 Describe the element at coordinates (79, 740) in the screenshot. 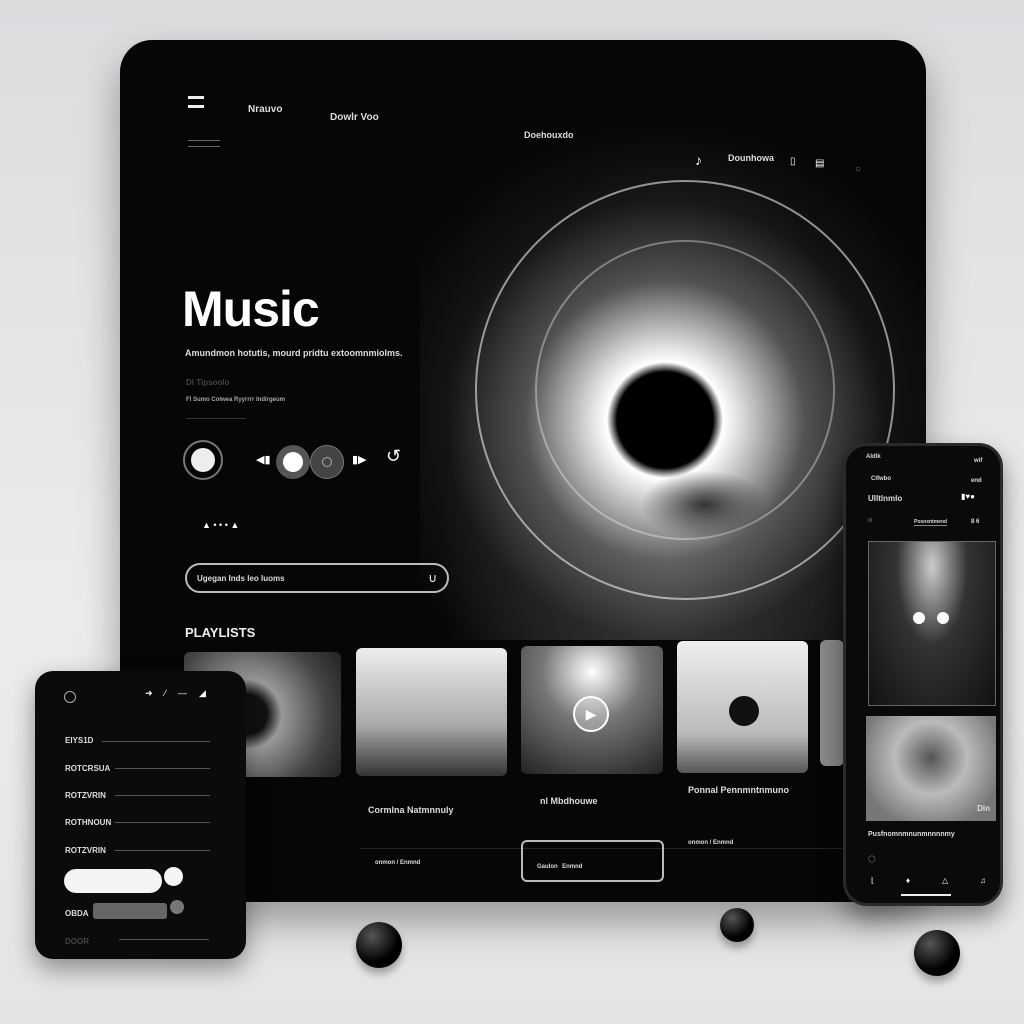

I see `panel-row-label: EIYS1D` at that location.